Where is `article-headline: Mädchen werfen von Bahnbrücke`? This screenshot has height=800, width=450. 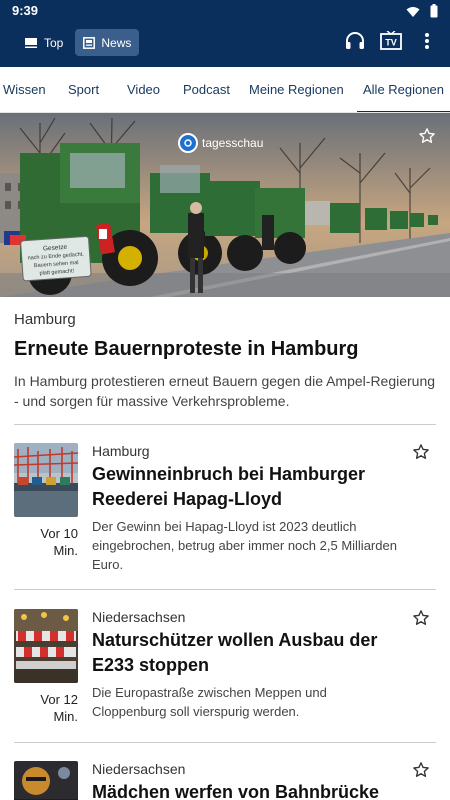
article-headline: Mädchen werfen von Bahnbrücke is located at coordinates (236, 791).